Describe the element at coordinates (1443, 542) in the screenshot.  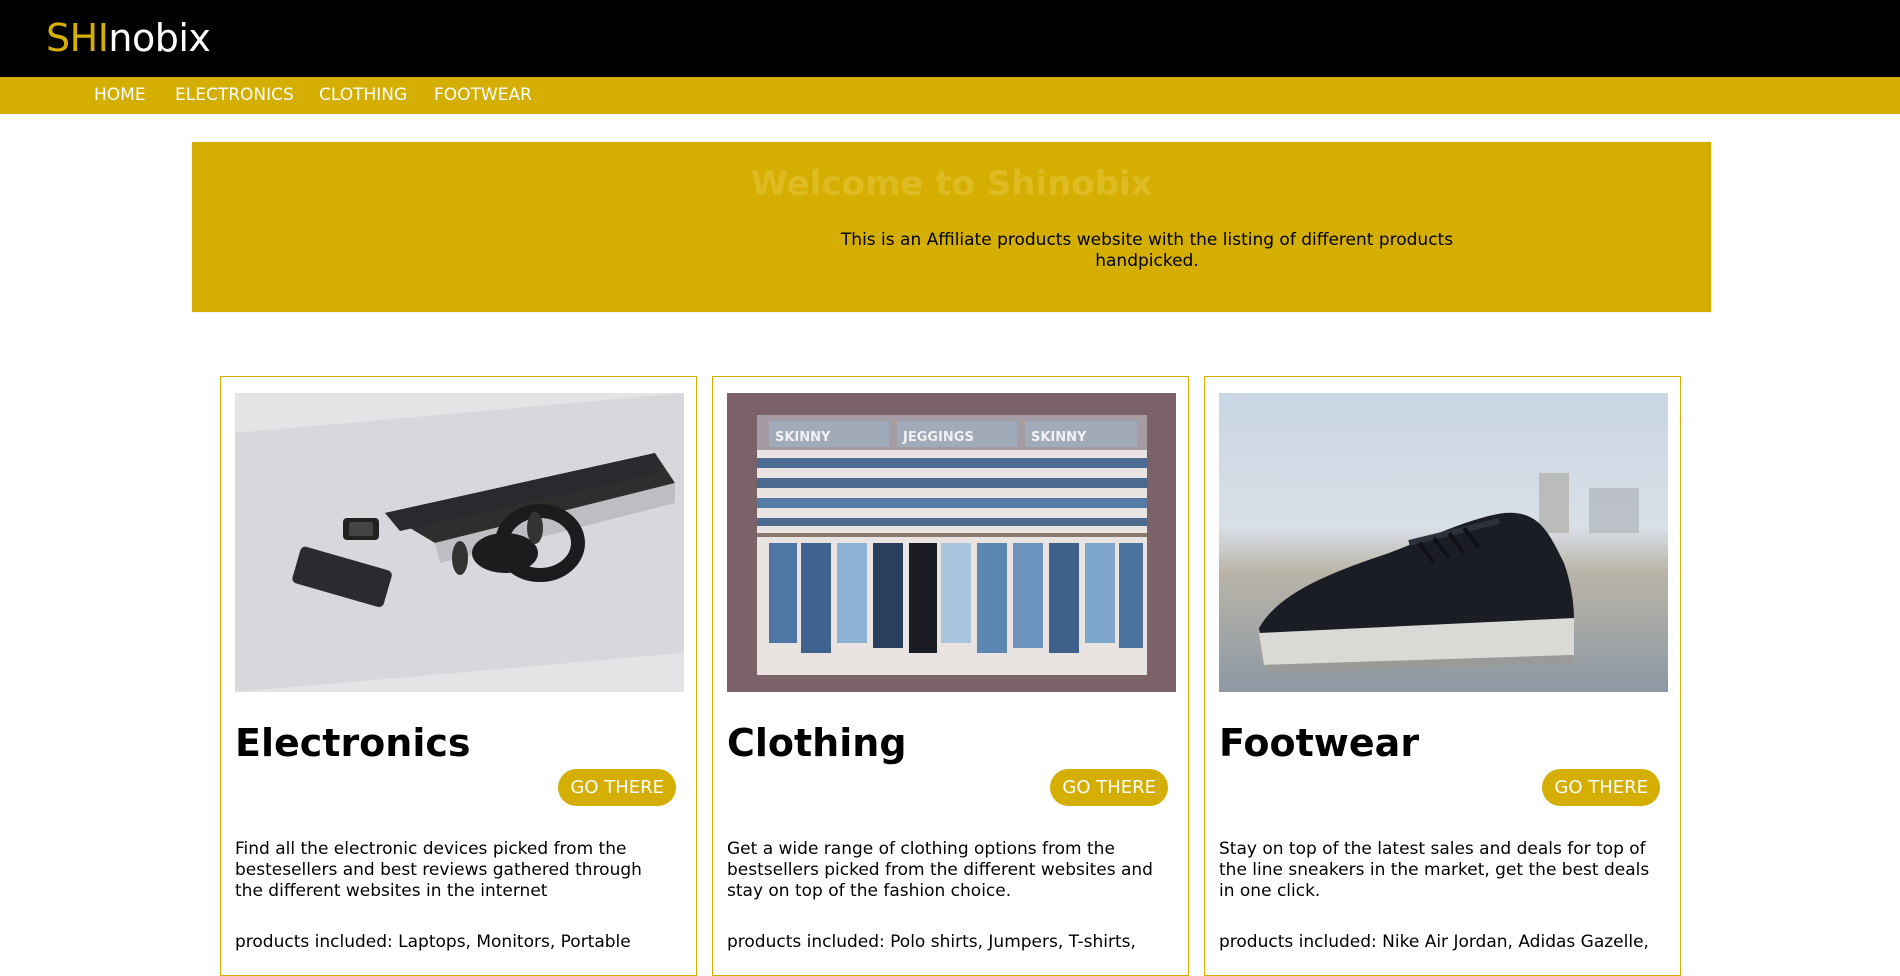
I see `footwear-image` at that location.